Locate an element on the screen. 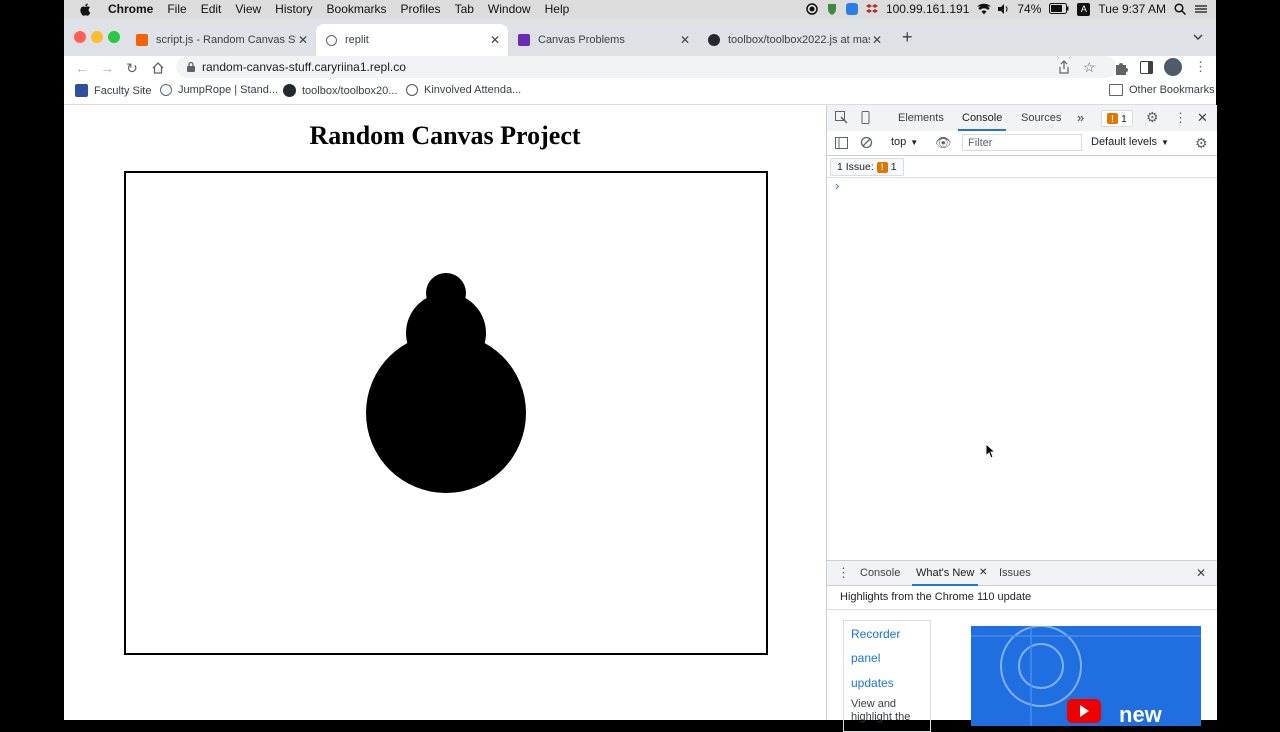 This screenshot has width=1280, height=732. issues-button: 1 Issue: ! 1 is located at coordinates (867, 167).